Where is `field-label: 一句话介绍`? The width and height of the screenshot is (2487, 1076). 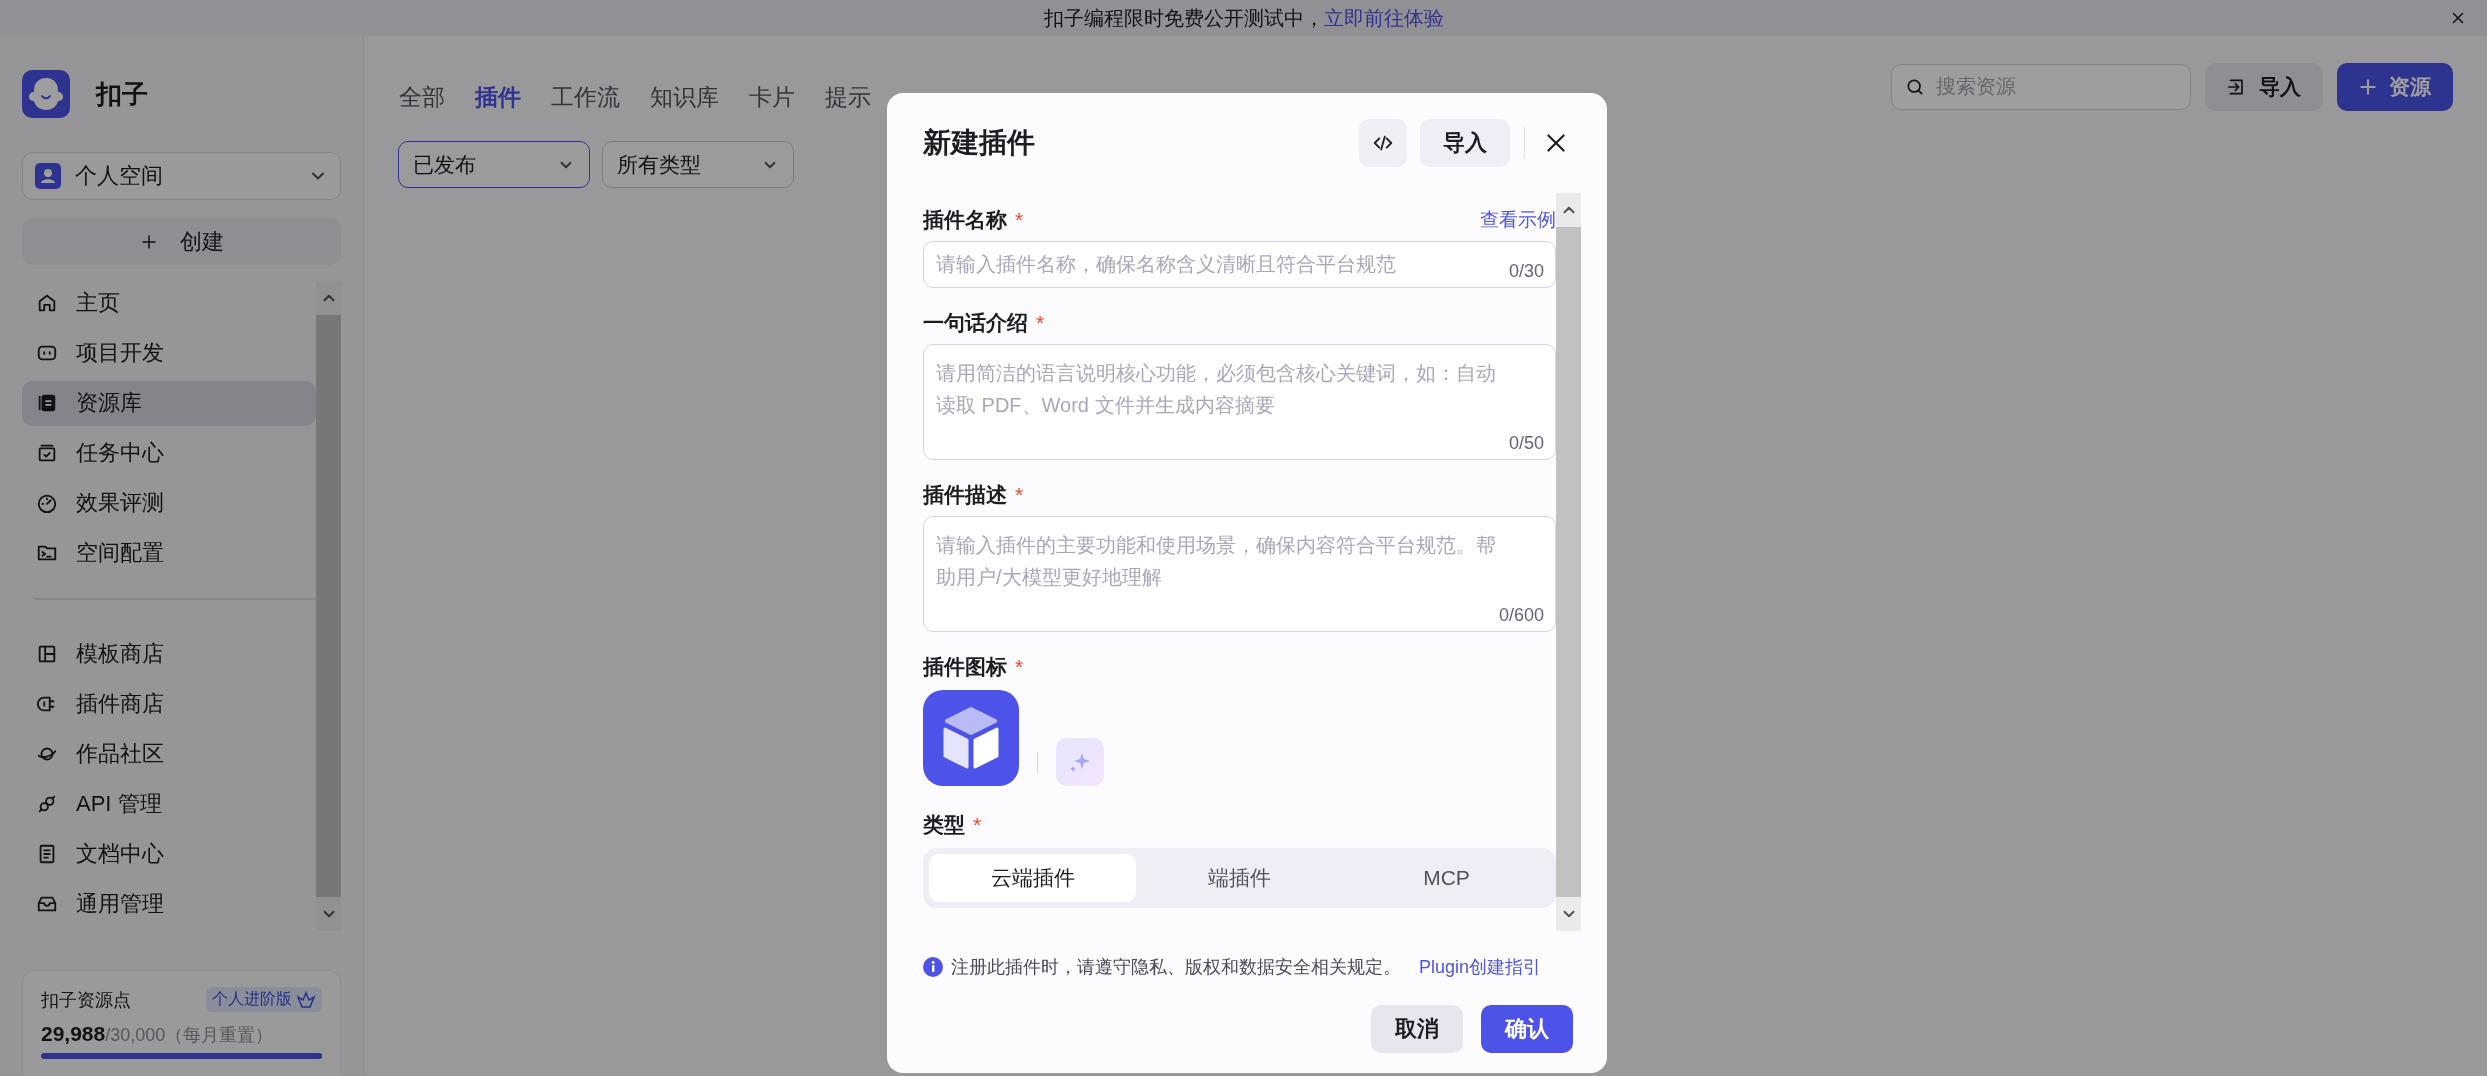 field-label: 一句话介绍 is located at coordinates (975, 323).